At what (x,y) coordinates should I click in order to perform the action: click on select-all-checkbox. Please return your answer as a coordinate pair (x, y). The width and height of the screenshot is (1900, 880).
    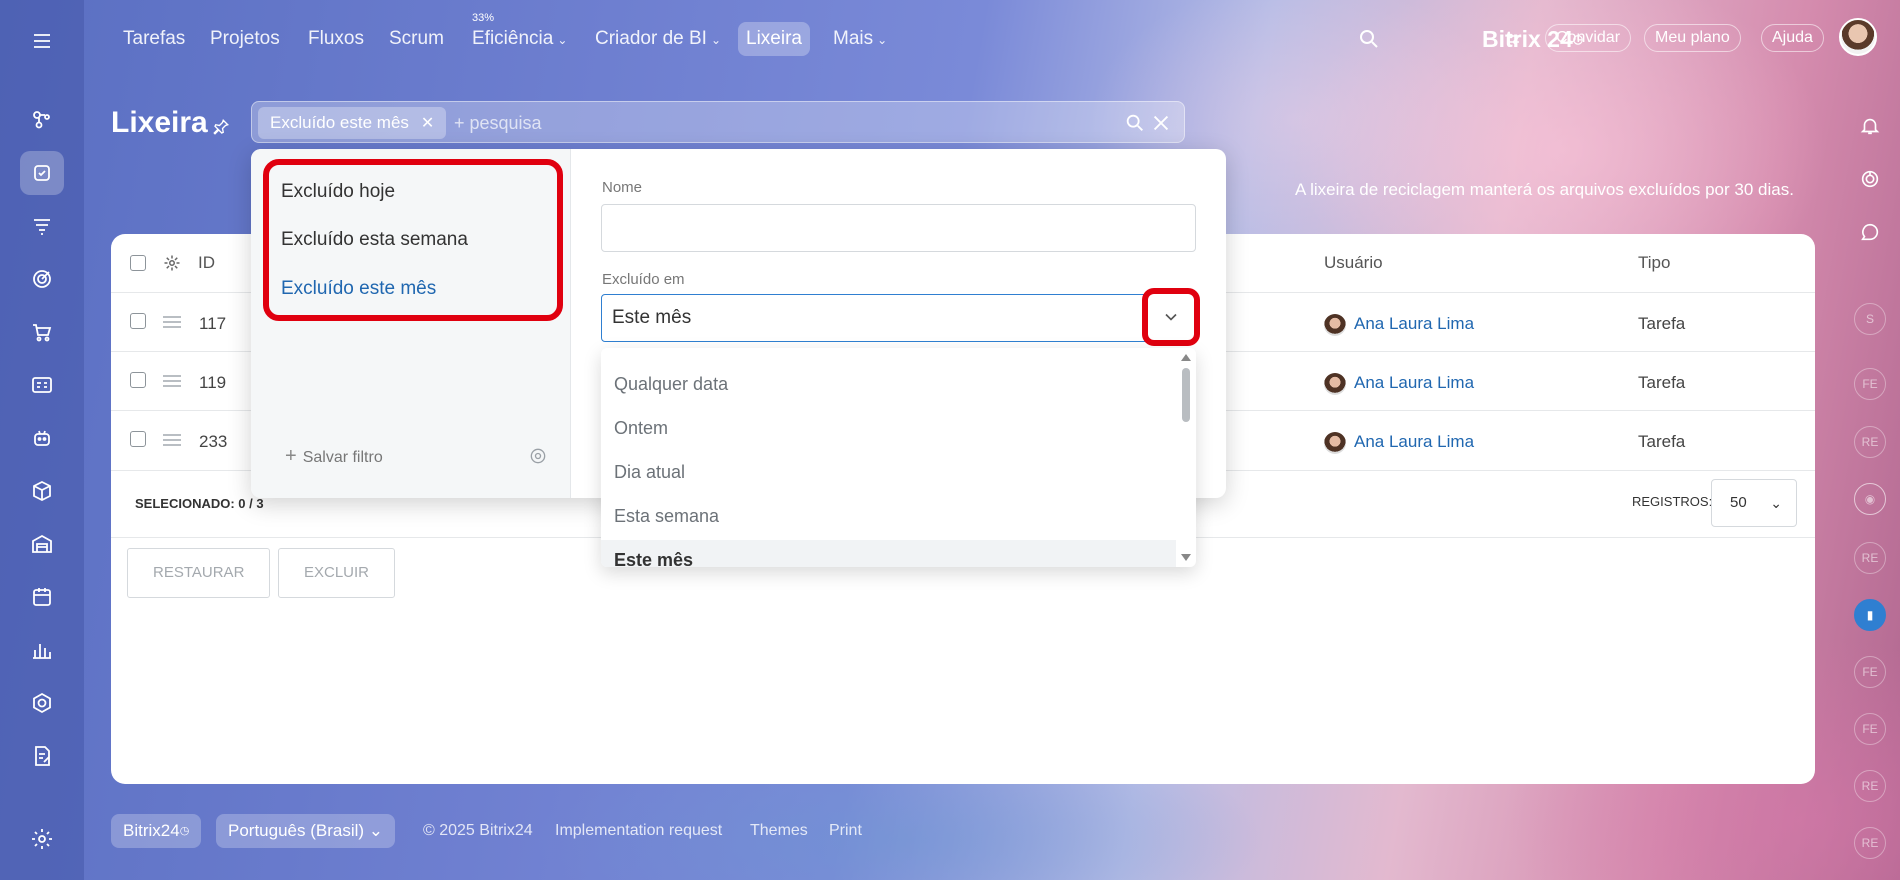
    Looking at the image, I should click on (138, 263).